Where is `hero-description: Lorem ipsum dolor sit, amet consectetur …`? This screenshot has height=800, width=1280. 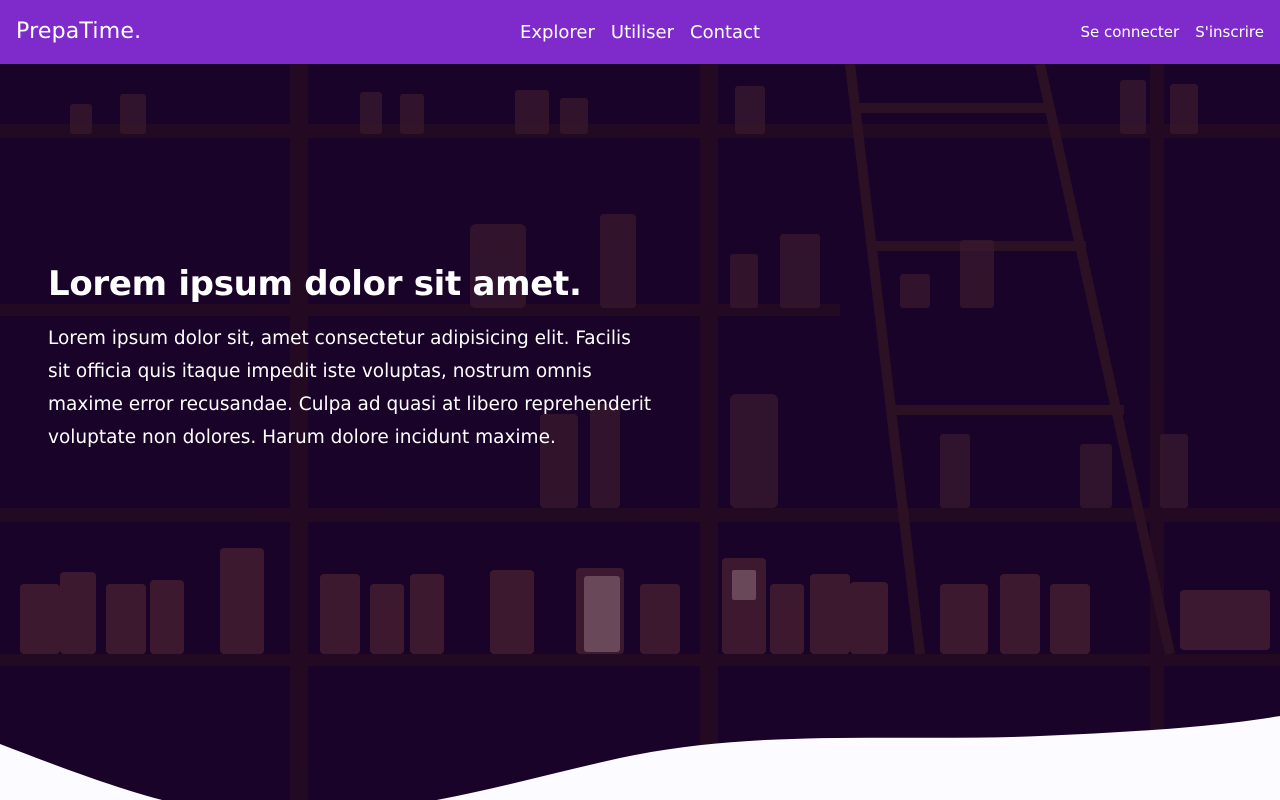 hero-description: Lorem ipsum dolor sit, amet consectetur … is located at coordinates (350, 388).